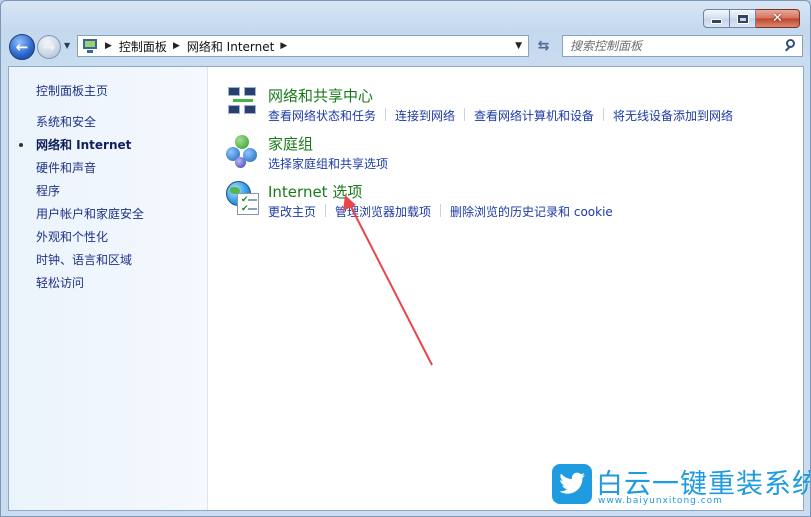 The width and height of the screenshot is (811, 517). What do you see at coordinates (243, 103) in the screenshot?
I see `network-sharing-icon` at bounding box center [243, 103].